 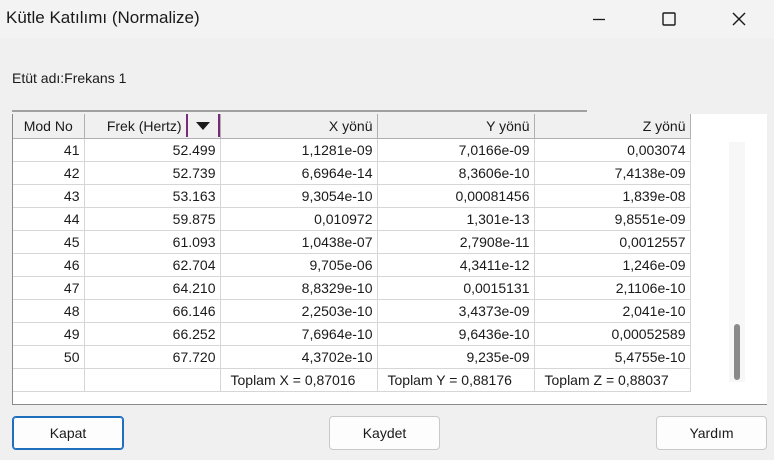 What do you see at coordinates (456, 380) in the screenshot?
I see `total-y: Toplam Y = 0,88176` at bounding box center [456, 380].